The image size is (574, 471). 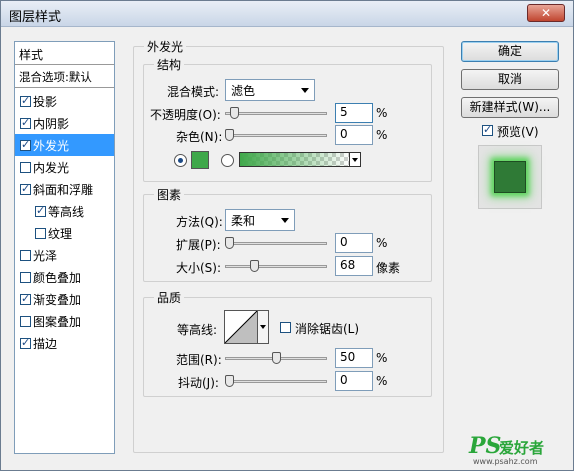 What do you see at coordinates (276, 381) in the screenshot?
I see `jitter-slider` at bounding box center [276, 381].